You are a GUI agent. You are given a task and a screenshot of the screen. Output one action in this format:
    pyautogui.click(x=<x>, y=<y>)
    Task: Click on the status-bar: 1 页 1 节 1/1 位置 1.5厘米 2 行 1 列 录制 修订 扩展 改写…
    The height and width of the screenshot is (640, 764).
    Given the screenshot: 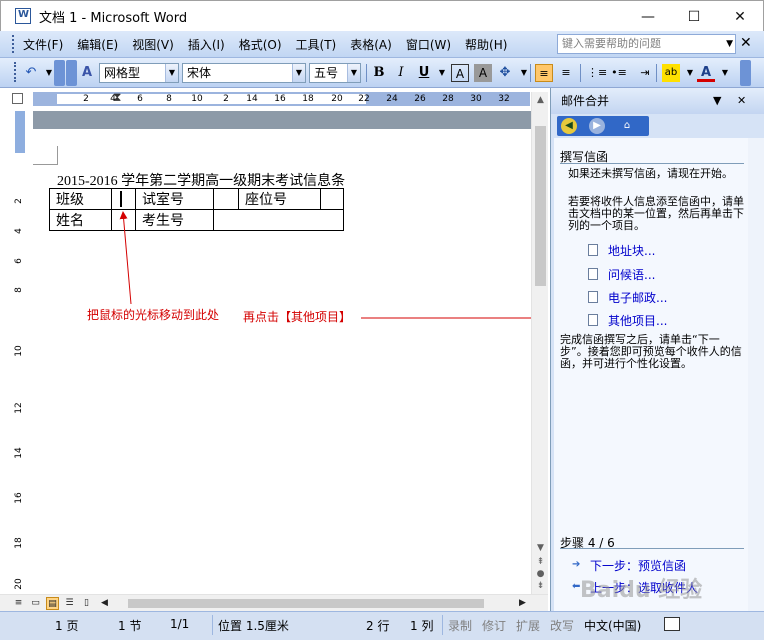 What is the action you would take?
    pyautogui.click(x=382, y=625)
    